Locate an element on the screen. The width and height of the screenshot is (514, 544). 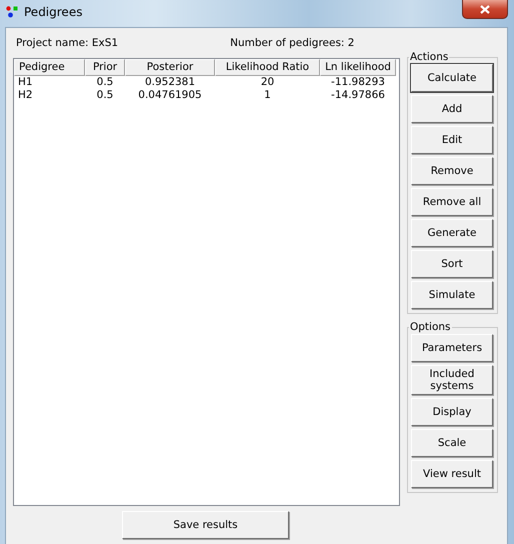
project-name-label: Project name: ExS1 is located at coordinates (67, 43).